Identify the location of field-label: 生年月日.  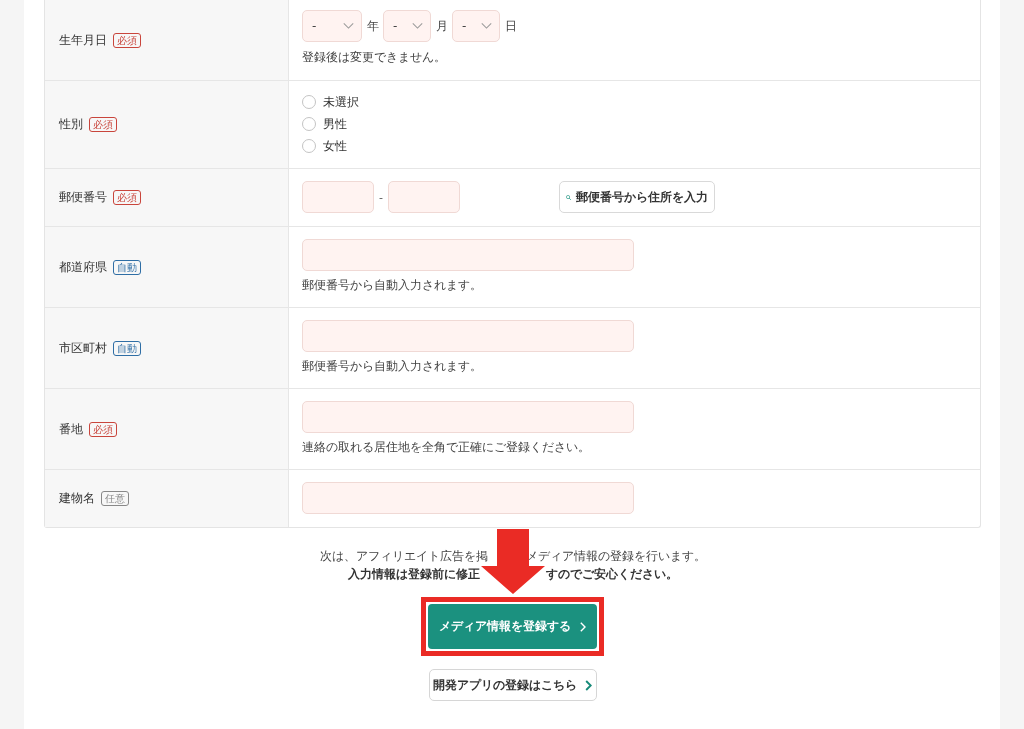
(83, 40).